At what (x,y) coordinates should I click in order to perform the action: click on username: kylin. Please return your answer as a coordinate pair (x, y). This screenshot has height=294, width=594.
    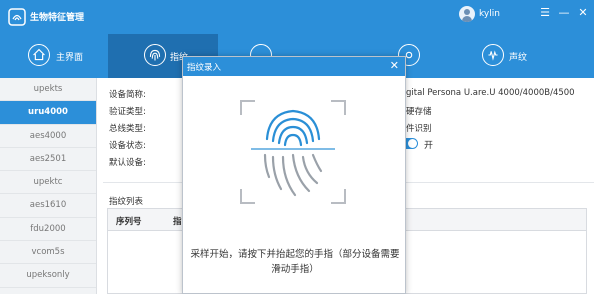
    Looking at the image, I should click on (489, 14).